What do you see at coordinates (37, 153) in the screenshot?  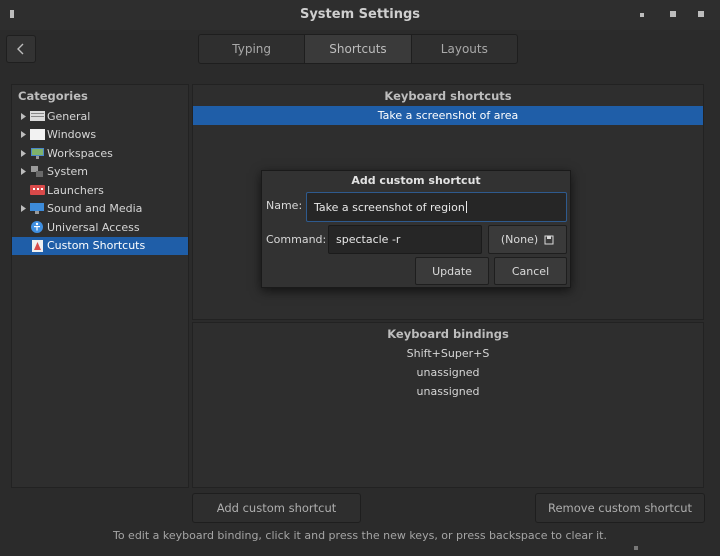 I see `workspaces-icon` at bounding box center [37, 153].